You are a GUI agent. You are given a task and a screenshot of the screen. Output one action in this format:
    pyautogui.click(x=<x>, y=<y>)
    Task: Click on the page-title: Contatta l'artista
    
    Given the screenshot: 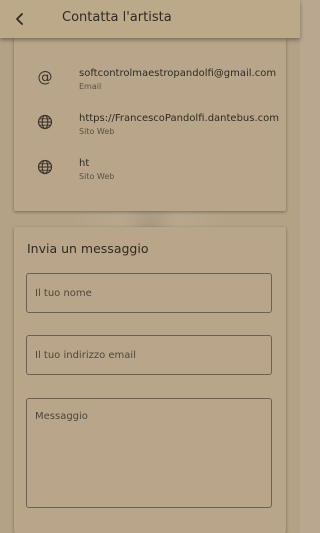 What is the action you would take?
    pyautogui.click(x=117, y=17)
    